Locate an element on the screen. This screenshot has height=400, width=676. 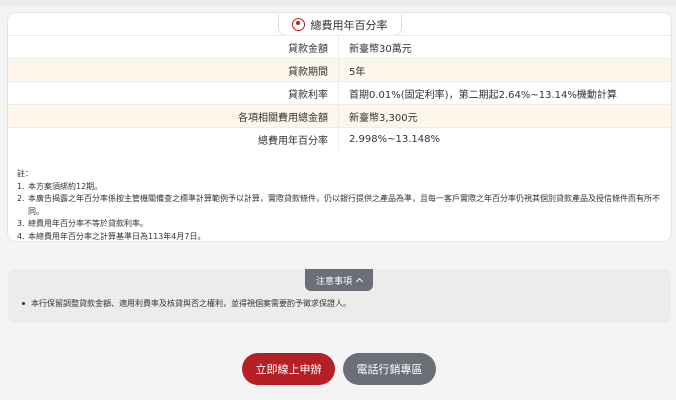
notice-item: 本行保留調整貸款金額、適用利費率及核貸與否之權利，並得視個案需要酌予徵求保證人。 is located at coordinates (186, 303).